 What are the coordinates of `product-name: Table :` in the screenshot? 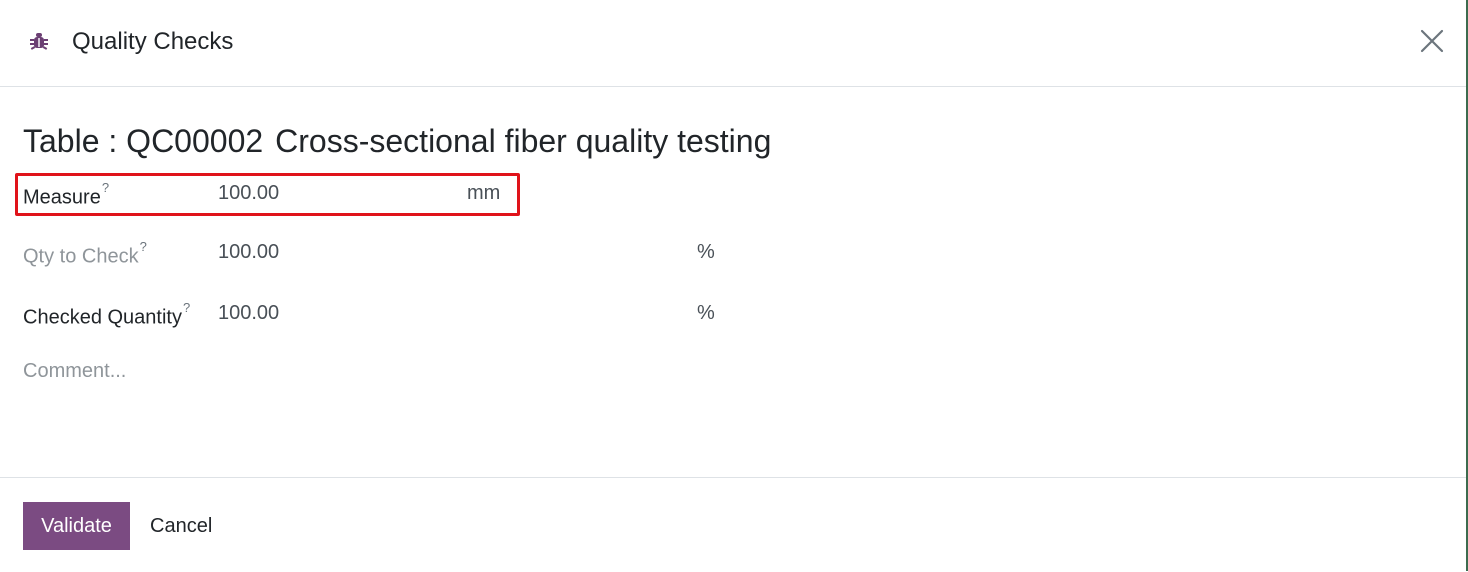 It's located at (70, 141).